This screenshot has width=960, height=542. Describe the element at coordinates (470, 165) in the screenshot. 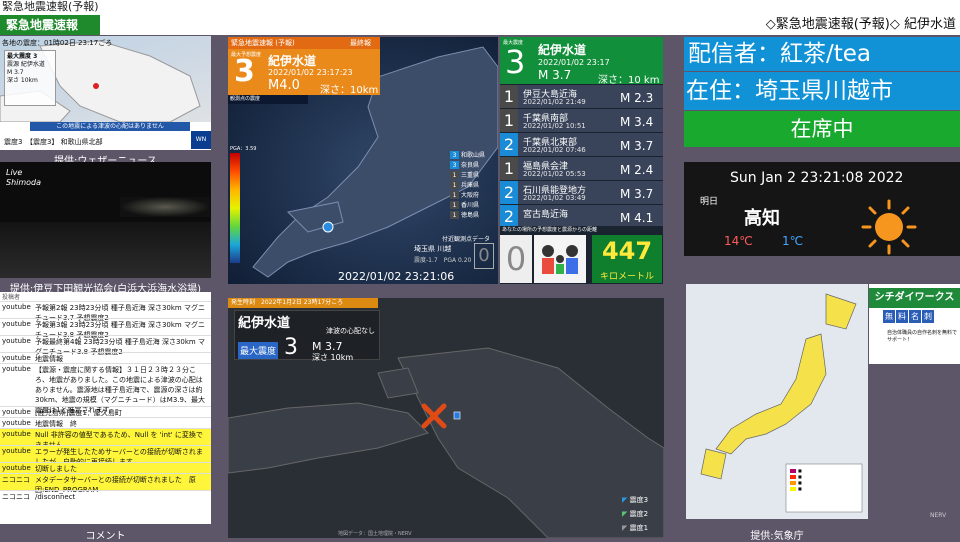

I see `prefecture-name: 奈良県` at that location.